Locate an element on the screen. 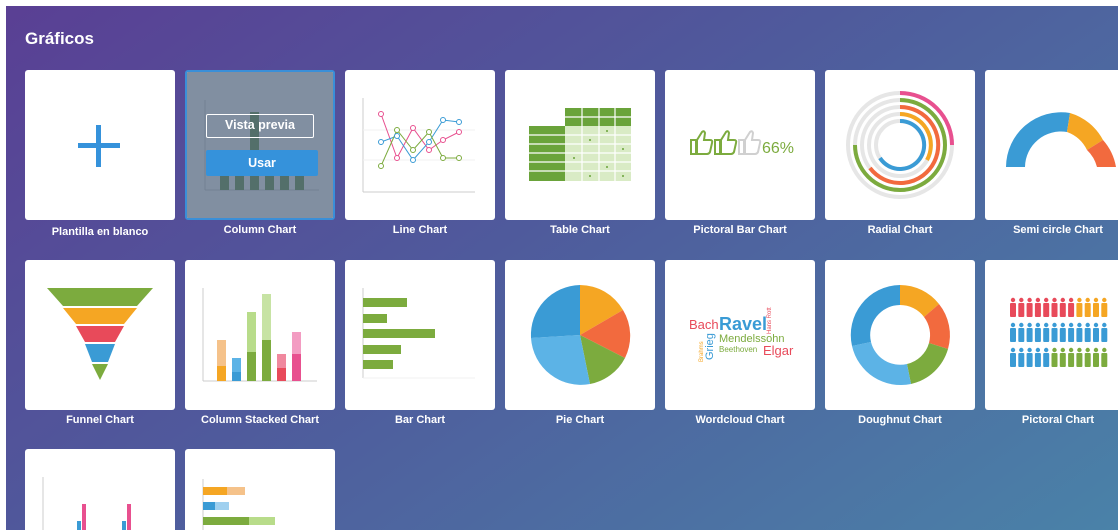 The height and width of the screenshot is (530, 1118). pie-chart-label: Pie Chart is located at coordinates (580, 420).